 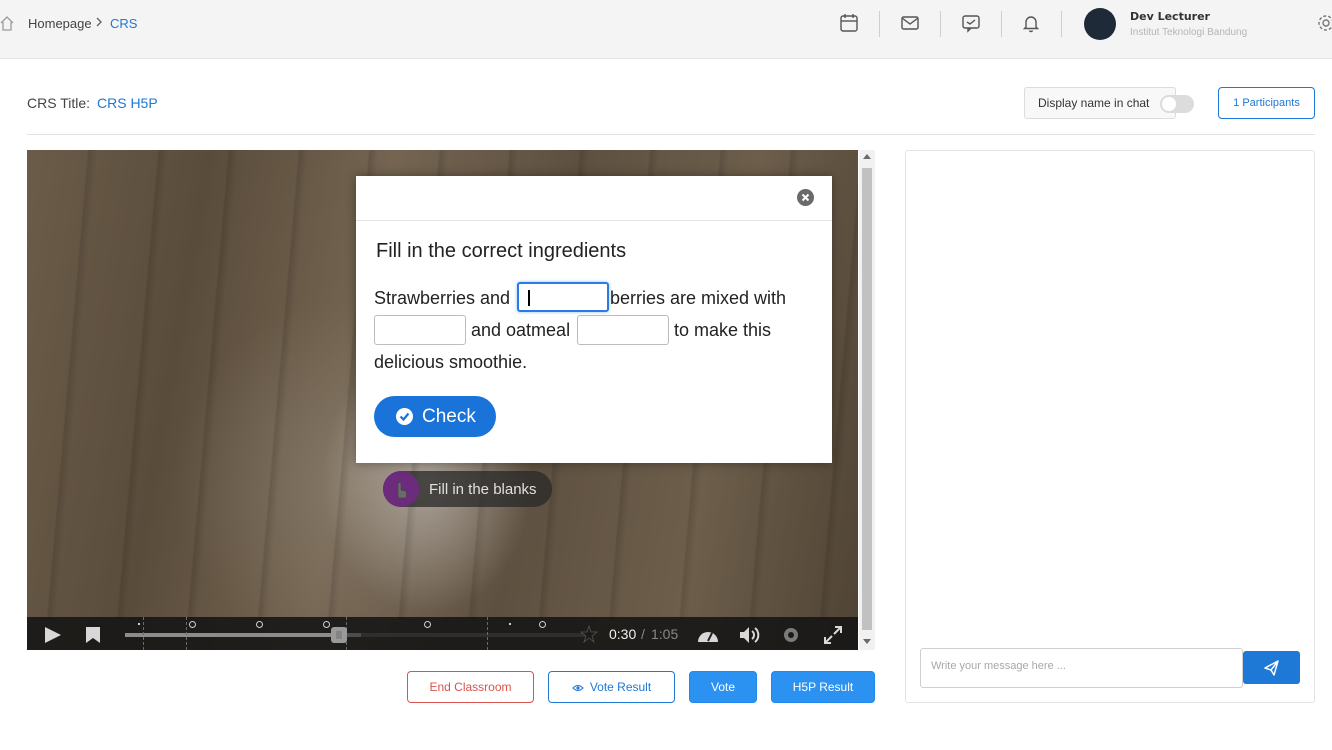 I want to click on h5p-result-label: H5P Result, so click(x=823, y=687).